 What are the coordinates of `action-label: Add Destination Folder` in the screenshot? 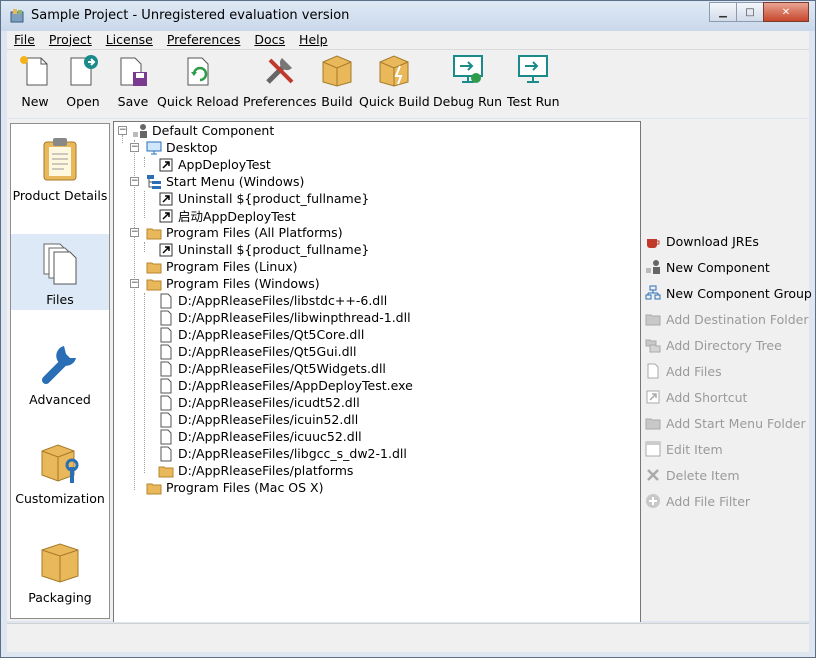 It's located at (737, 319).